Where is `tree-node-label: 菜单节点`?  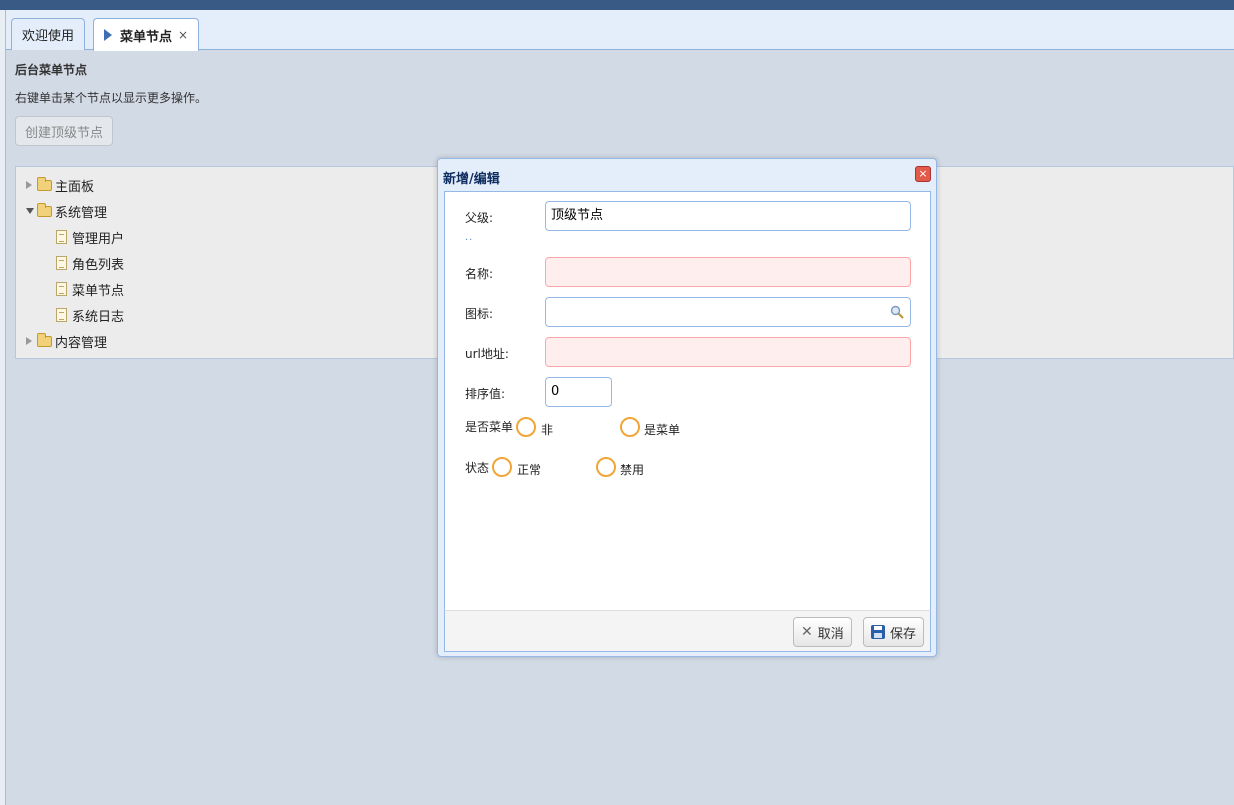 tree-node-label: 菜单节点 is located at coordinates (98, 291).